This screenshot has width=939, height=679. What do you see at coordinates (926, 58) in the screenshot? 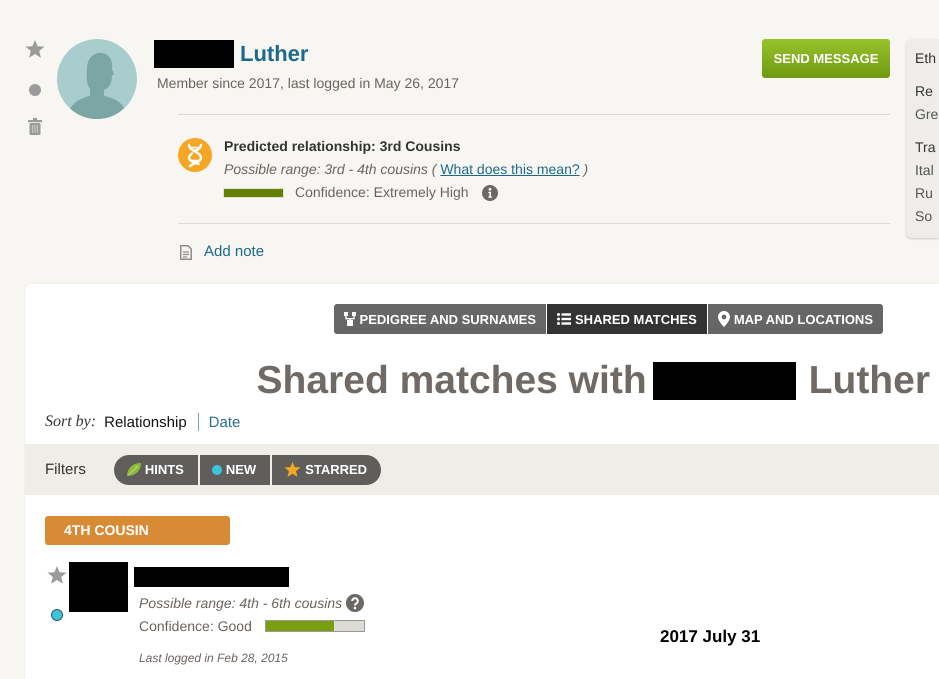
I see `panel-title: Eth` at bounding box center [926, 58].